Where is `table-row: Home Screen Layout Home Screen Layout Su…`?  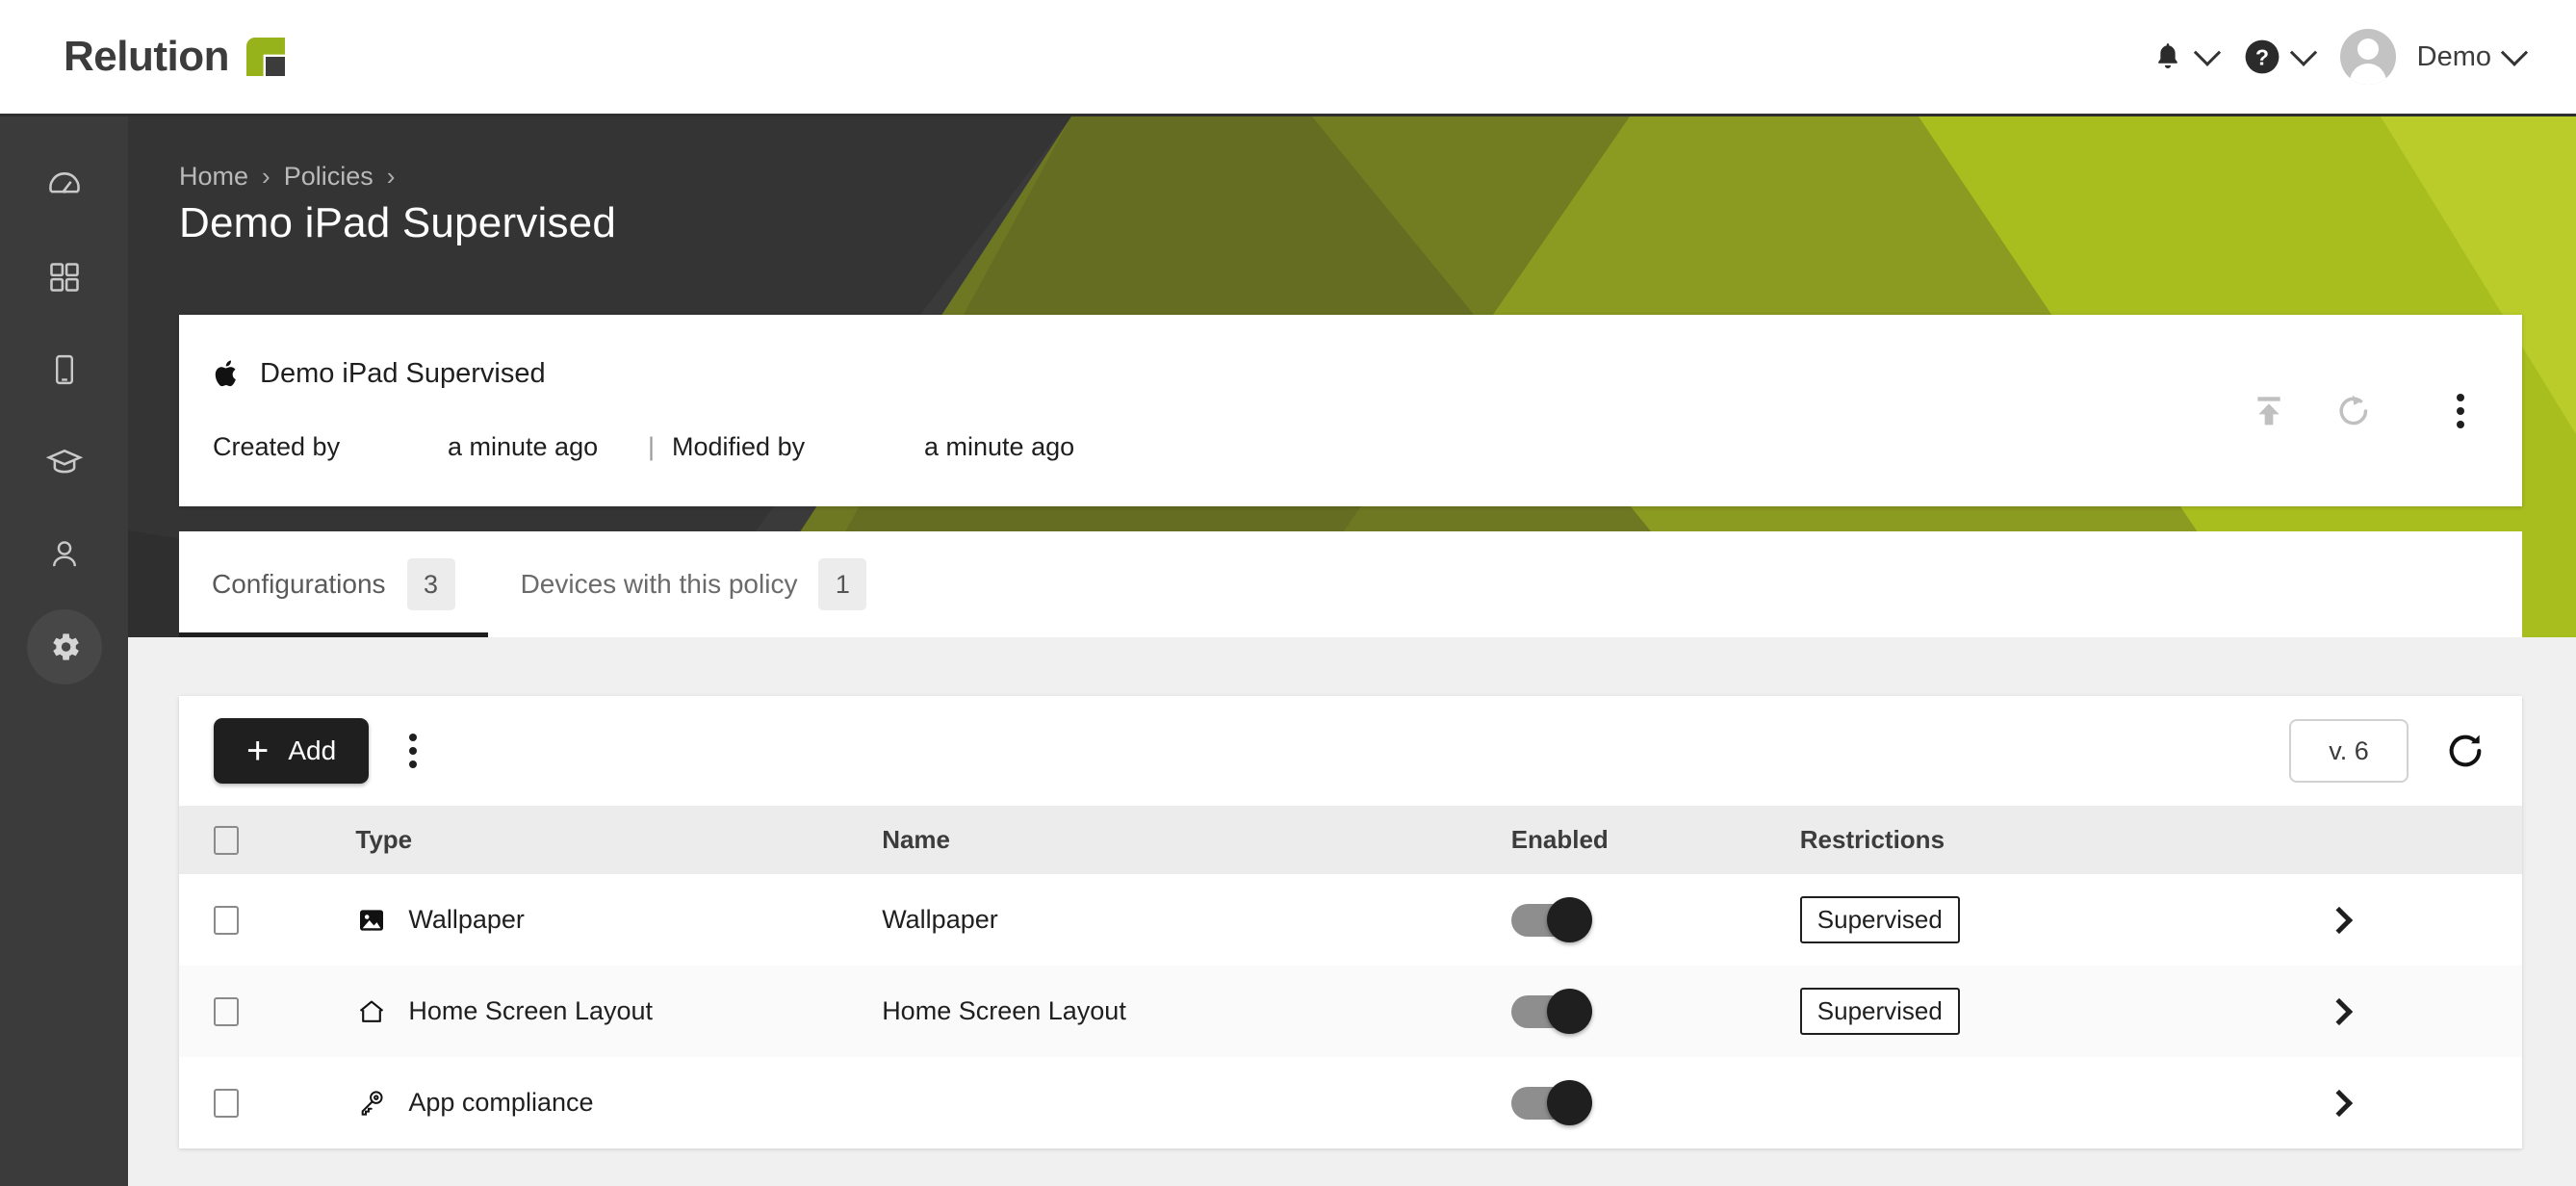 table-row: Home Screen Layout Home Screen Layout Su… is located at coordinates (1351, 1012).